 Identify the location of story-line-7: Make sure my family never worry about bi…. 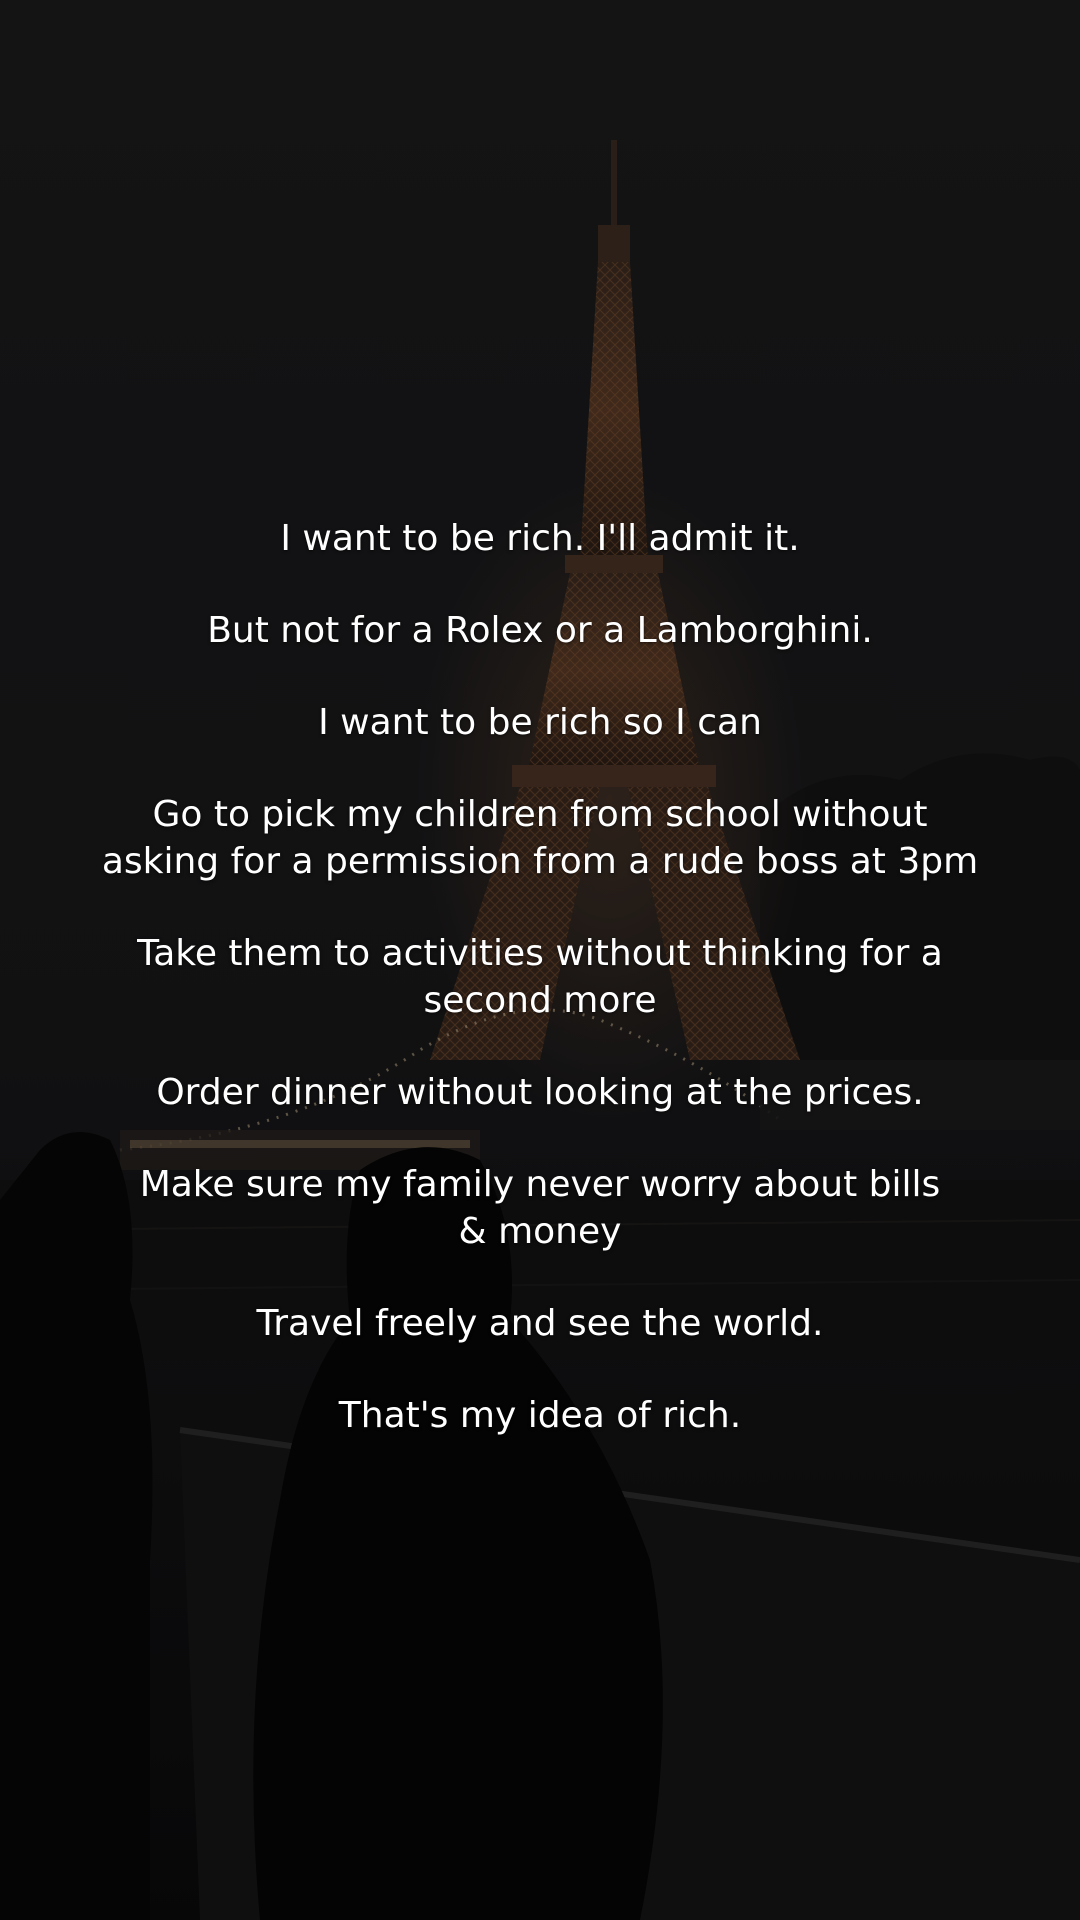
(540, 1208).